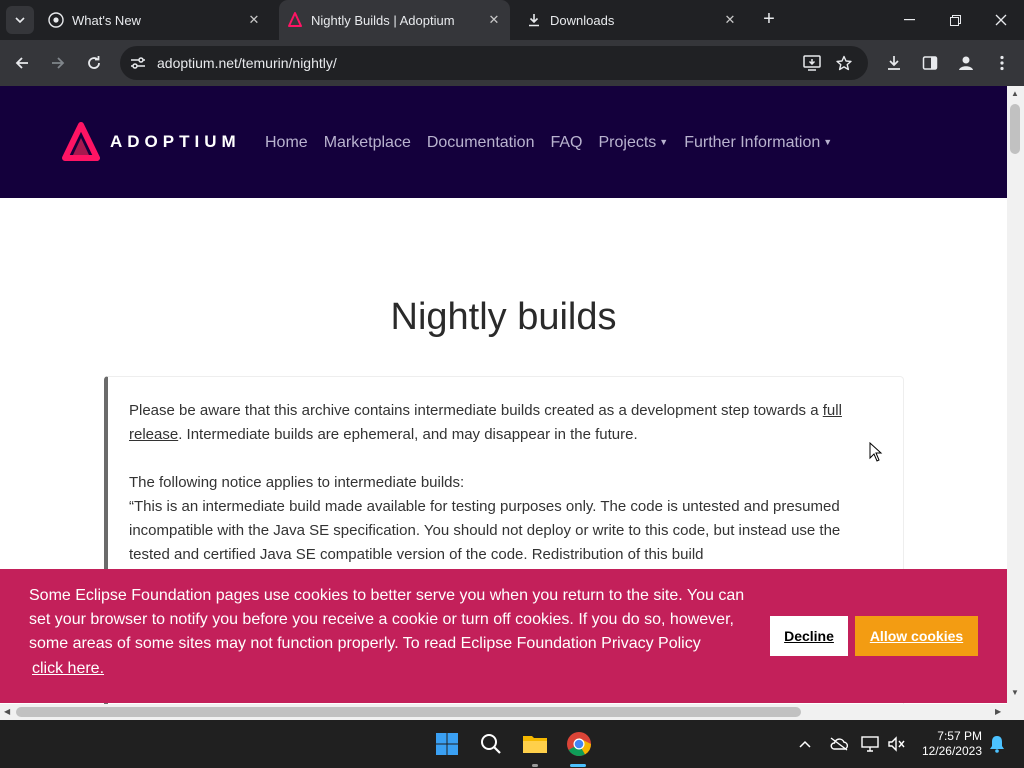  I want to click on nav-further-information-dropdown: Further Information ▼, so click(758, 143).